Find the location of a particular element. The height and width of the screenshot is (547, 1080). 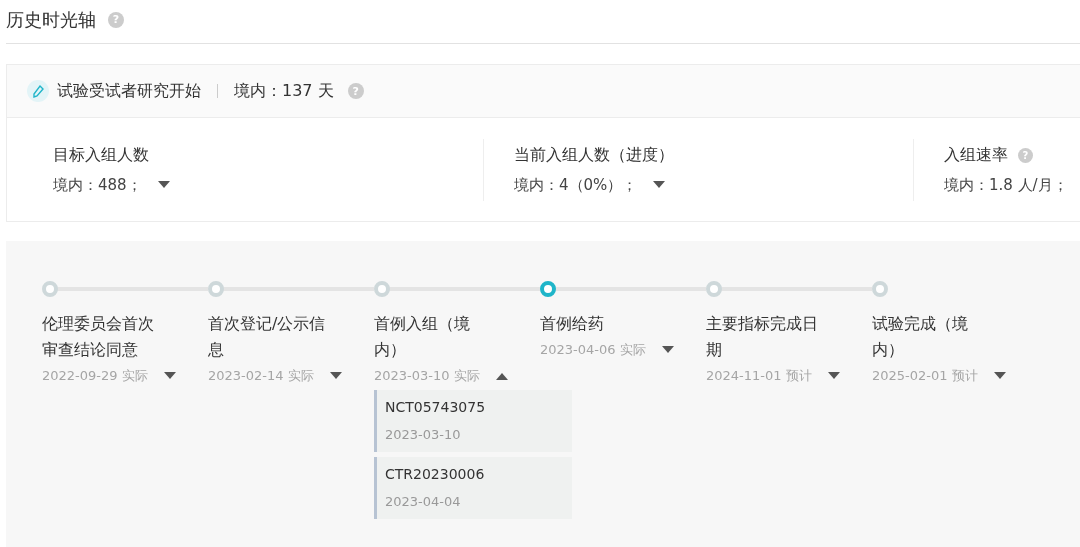

milestone-date: 2023-03-10 实际 is located at coordinates (427, 376).